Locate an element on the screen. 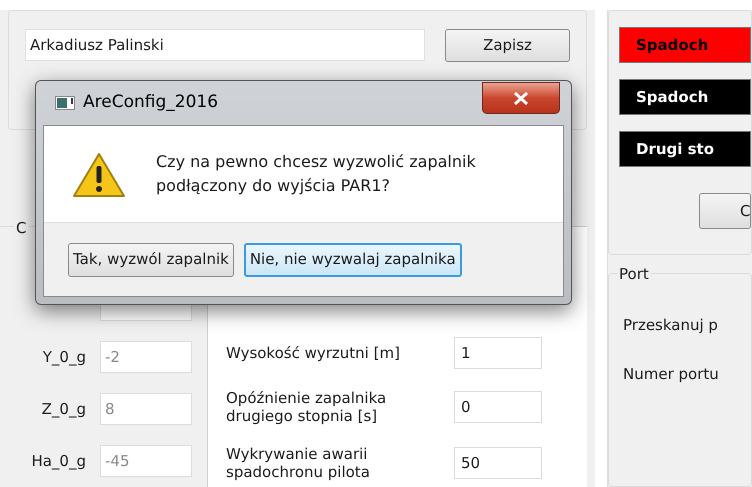  value-field: 1 is located at coordinates (498, 353).